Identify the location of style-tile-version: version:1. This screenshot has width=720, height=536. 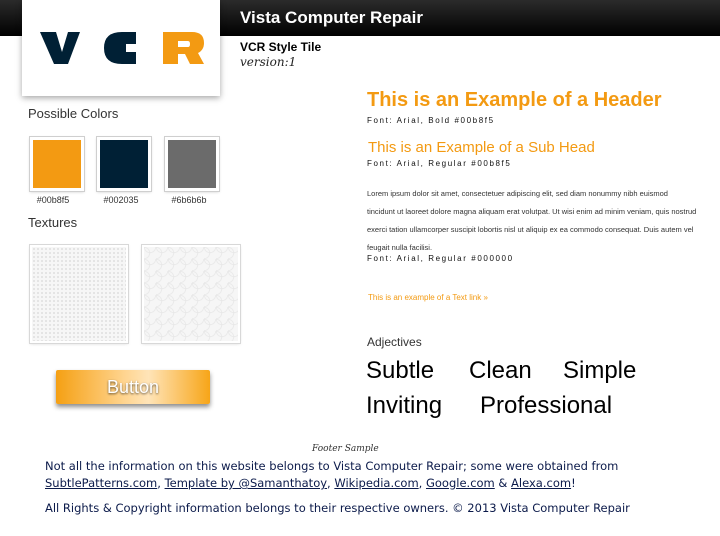
(268, 62).